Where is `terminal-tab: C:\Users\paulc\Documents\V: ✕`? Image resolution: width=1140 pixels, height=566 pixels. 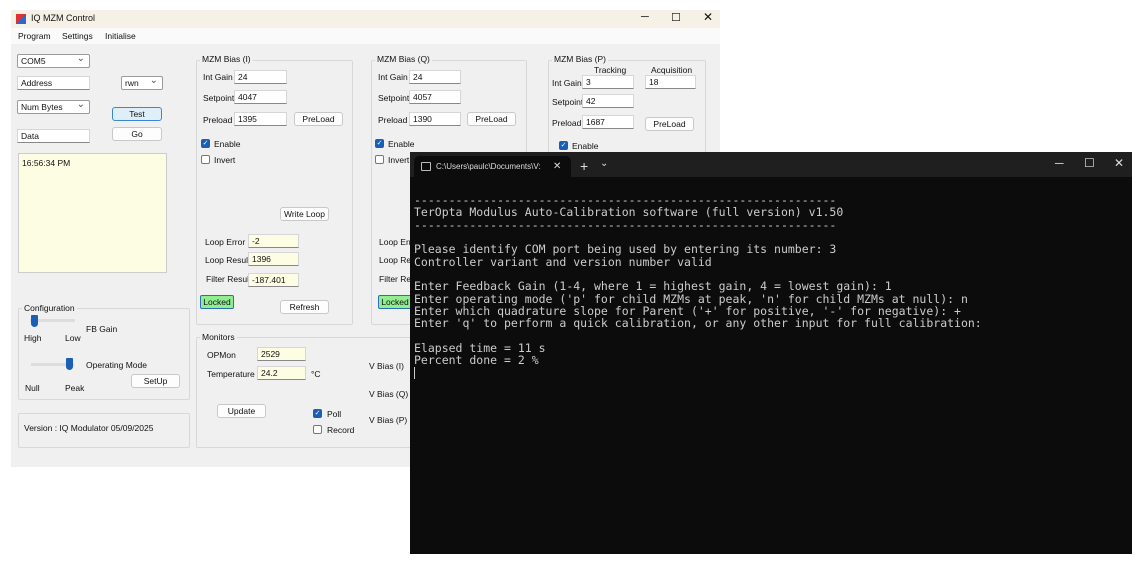
terminal-tab: C:\Users\paulc\Documents\V: ✕ is located at coordinates (492, 166).